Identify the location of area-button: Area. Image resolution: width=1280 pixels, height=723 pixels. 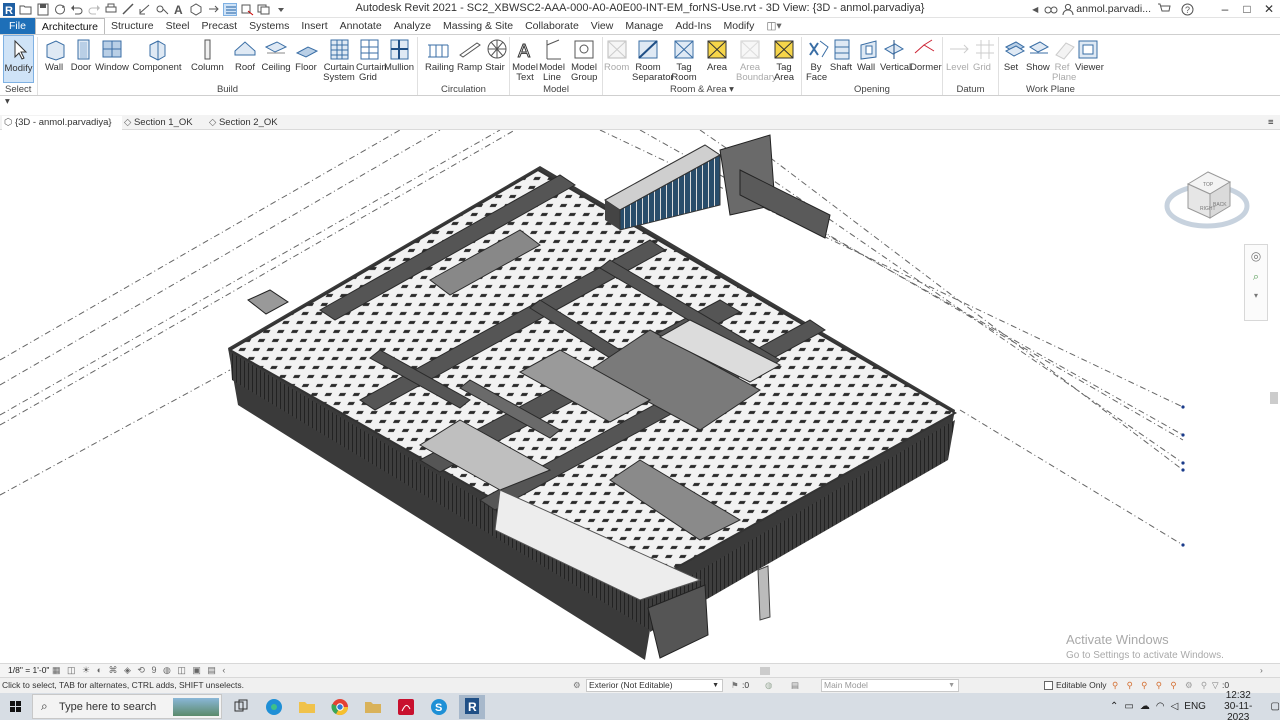
(717, 59).